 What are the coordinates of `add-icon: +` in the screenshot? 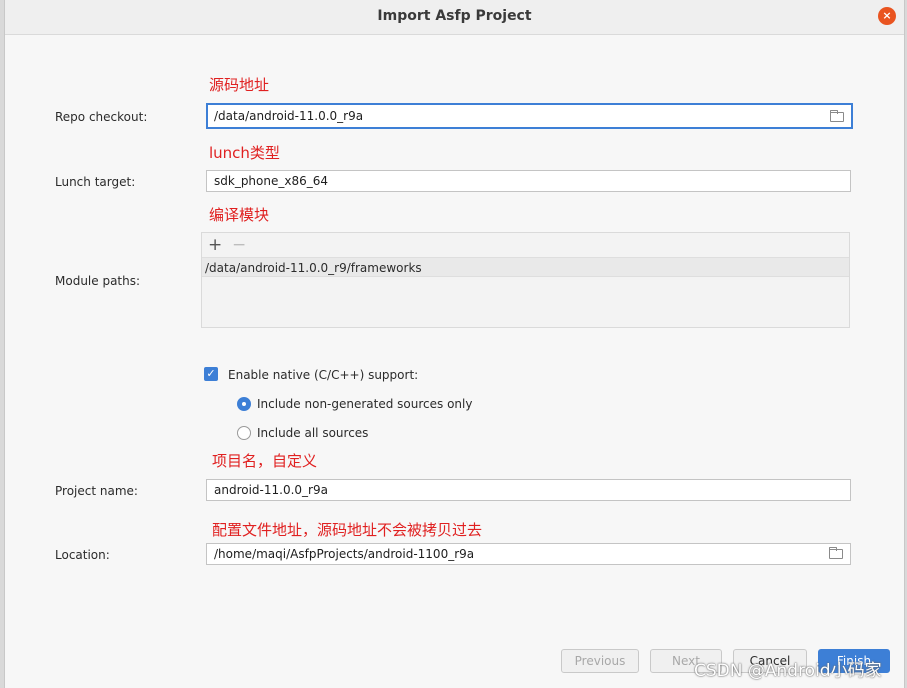 It's located at (215, 245).